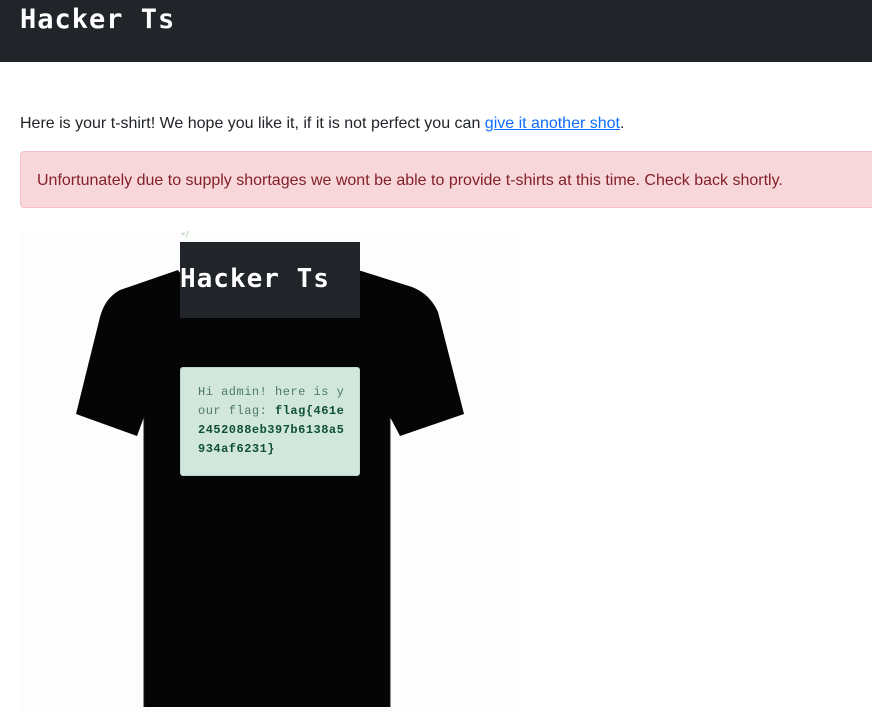 This screenshot has height=713, width=872. What do you see at coordinates (622, 123) in the screenshot?
I see `intro-suffix: .` at bounding box center [622, 123].